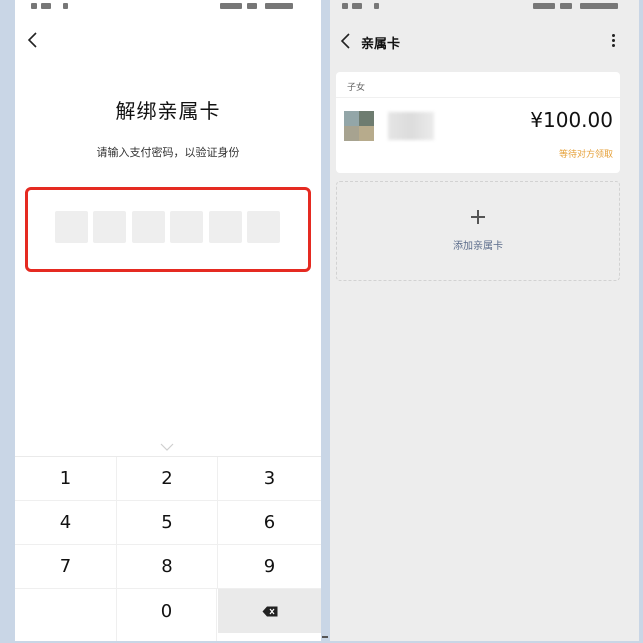 Image resolution: width=643 pixels, height=643 pixels. Describe the element at coordinates (167, 444) in the screenshot. I see `chevron-down-icon` at that location.